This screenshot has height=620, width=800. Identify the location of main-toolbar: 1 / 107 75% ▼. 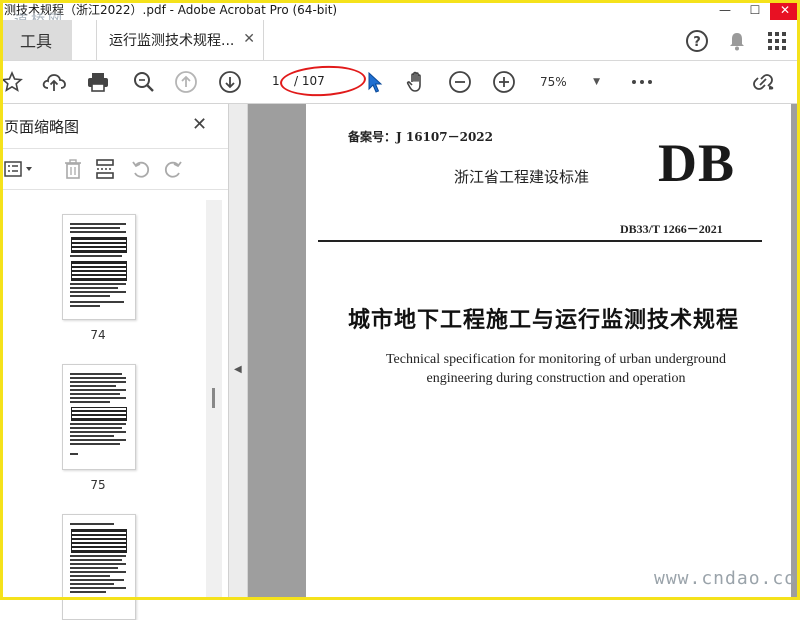
(400, 82).